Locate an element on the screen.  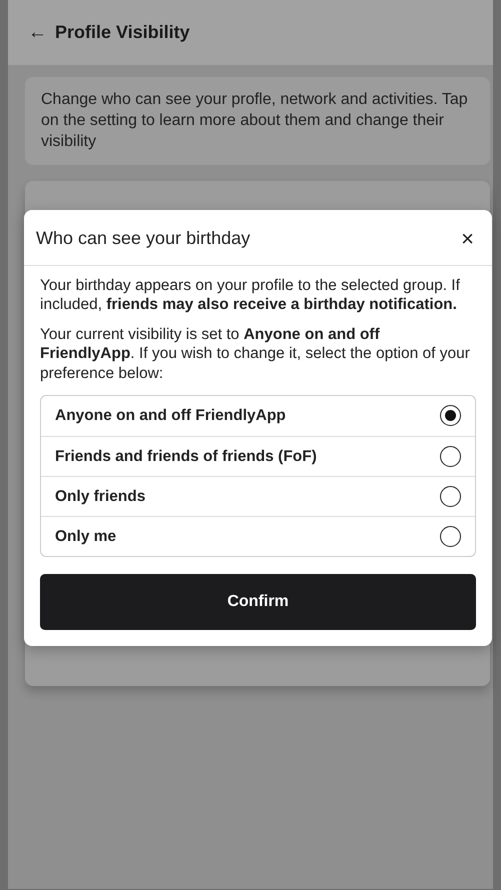
radio-selected is located at coordinates (450, 415).